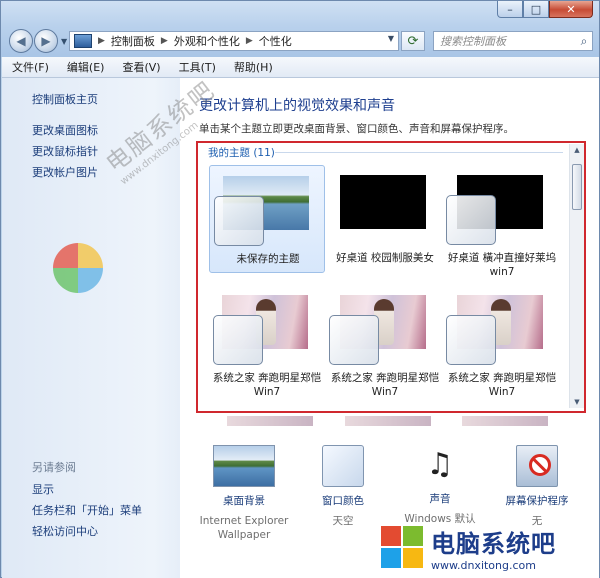 This screenshot has height=578, width=600. I want to click on menu-help: 帮助(H), so click(252, 67).